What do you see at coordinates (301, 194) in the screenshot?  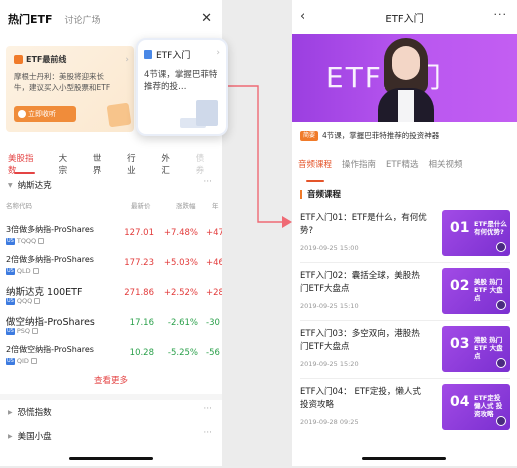 I see `accent-bar` at bounding box center [301, 194].